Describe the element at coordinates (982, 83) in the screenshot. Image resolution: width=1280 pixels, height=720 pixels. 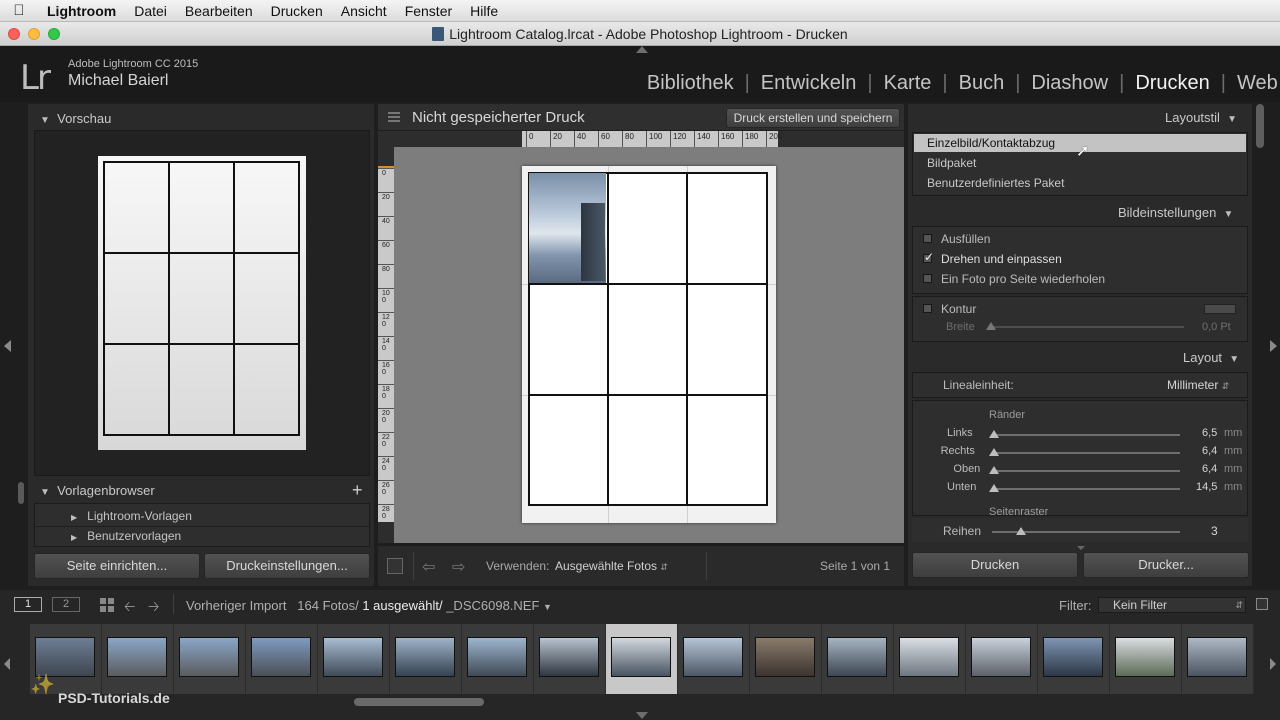
I see `module-book: Buch` at that location.